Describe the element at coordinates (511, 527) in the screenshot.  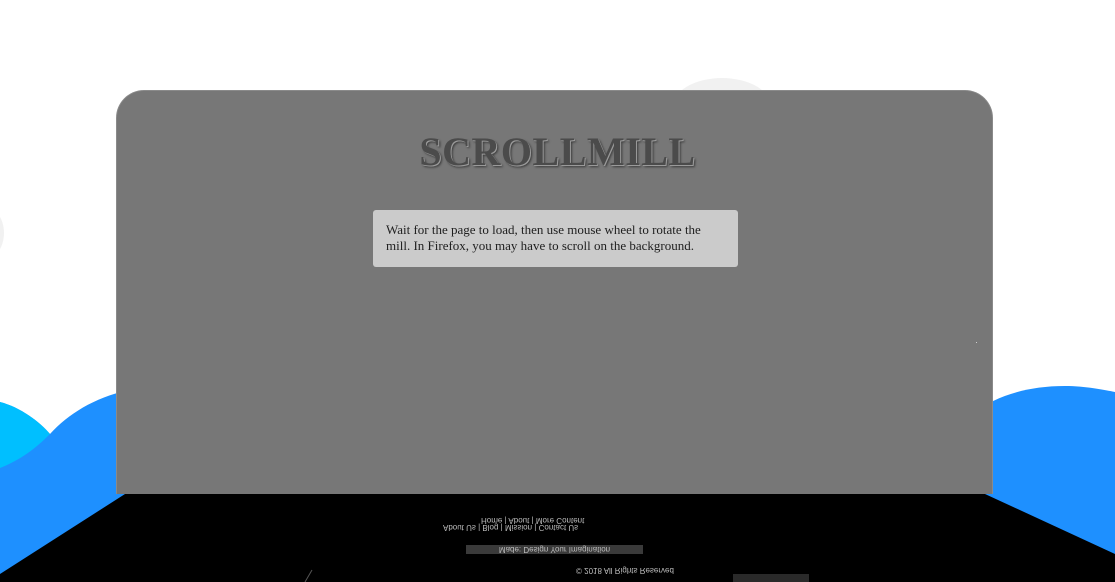
I see `floor-reflection-line2: About Us | Blog | Mission | Contact Us` at that location.